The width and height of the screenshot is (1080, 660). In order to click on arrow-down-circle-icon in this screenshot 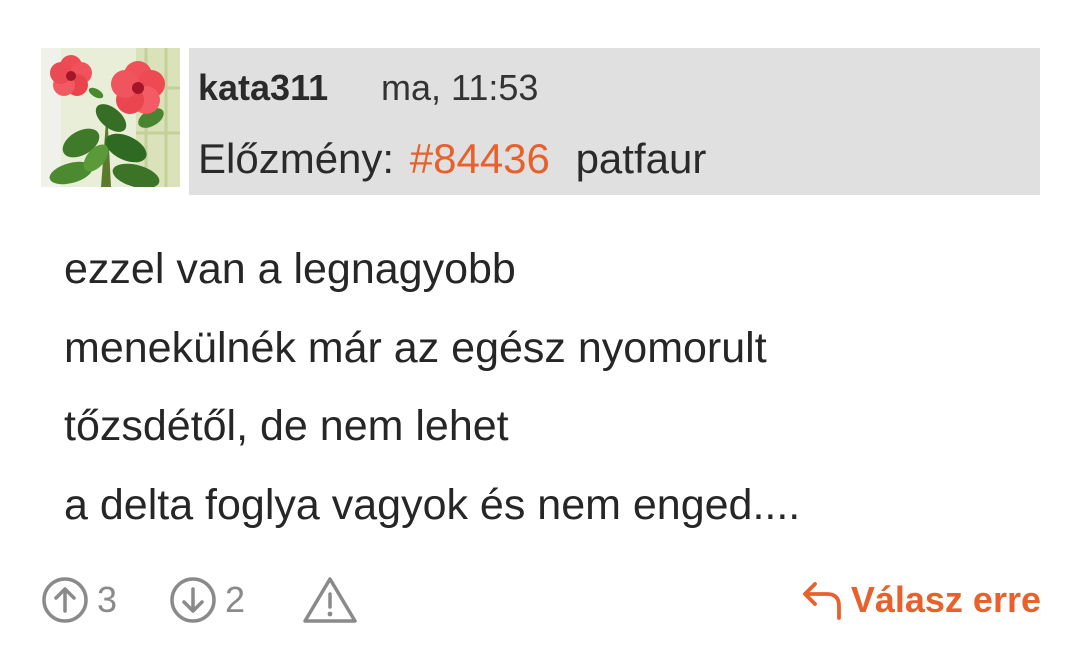, I will do `click(193, 600)`.